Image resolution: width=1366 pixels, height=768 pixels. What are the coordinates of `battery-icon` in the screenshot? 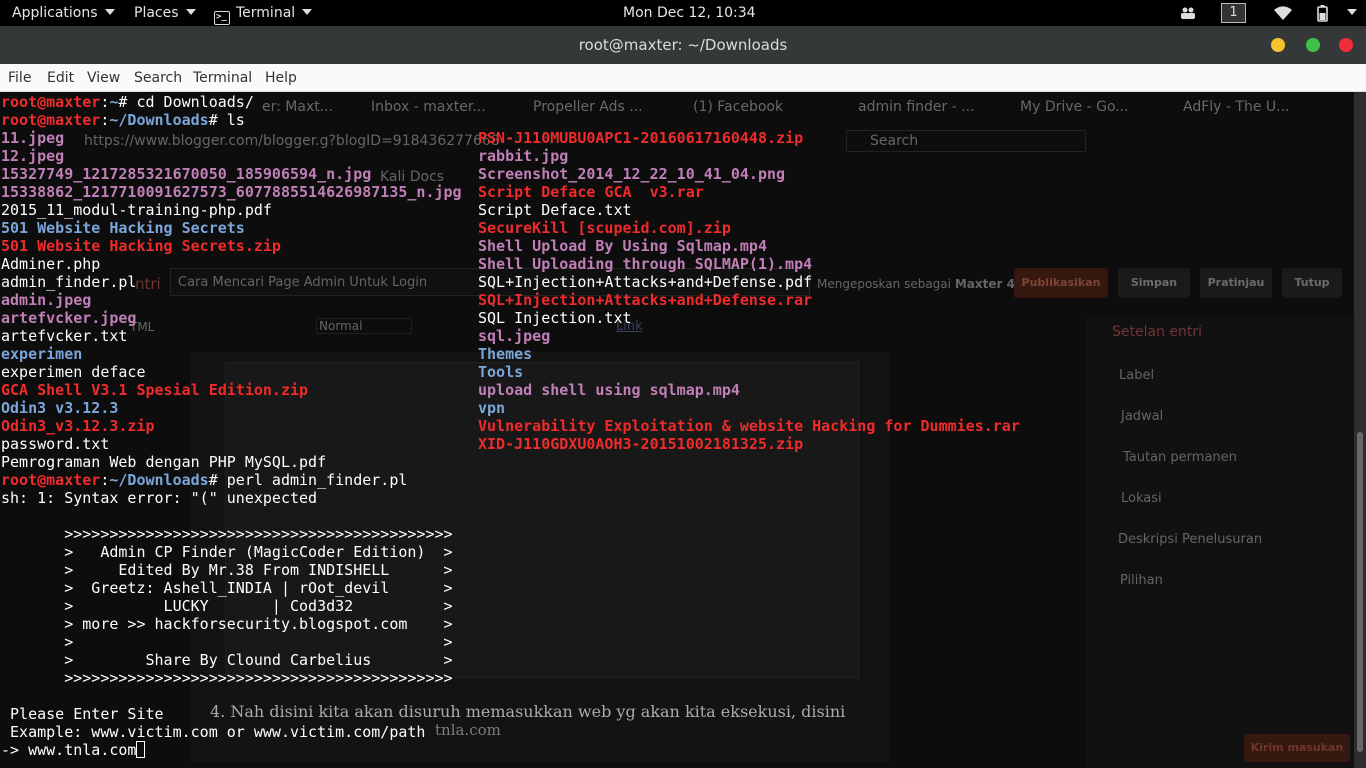 It's located at (1323, 13).